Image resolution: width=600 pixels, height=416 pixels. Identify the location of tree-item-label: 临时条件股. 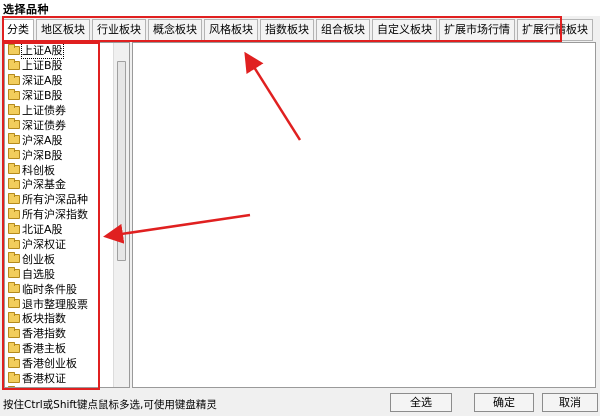
(49, 289).